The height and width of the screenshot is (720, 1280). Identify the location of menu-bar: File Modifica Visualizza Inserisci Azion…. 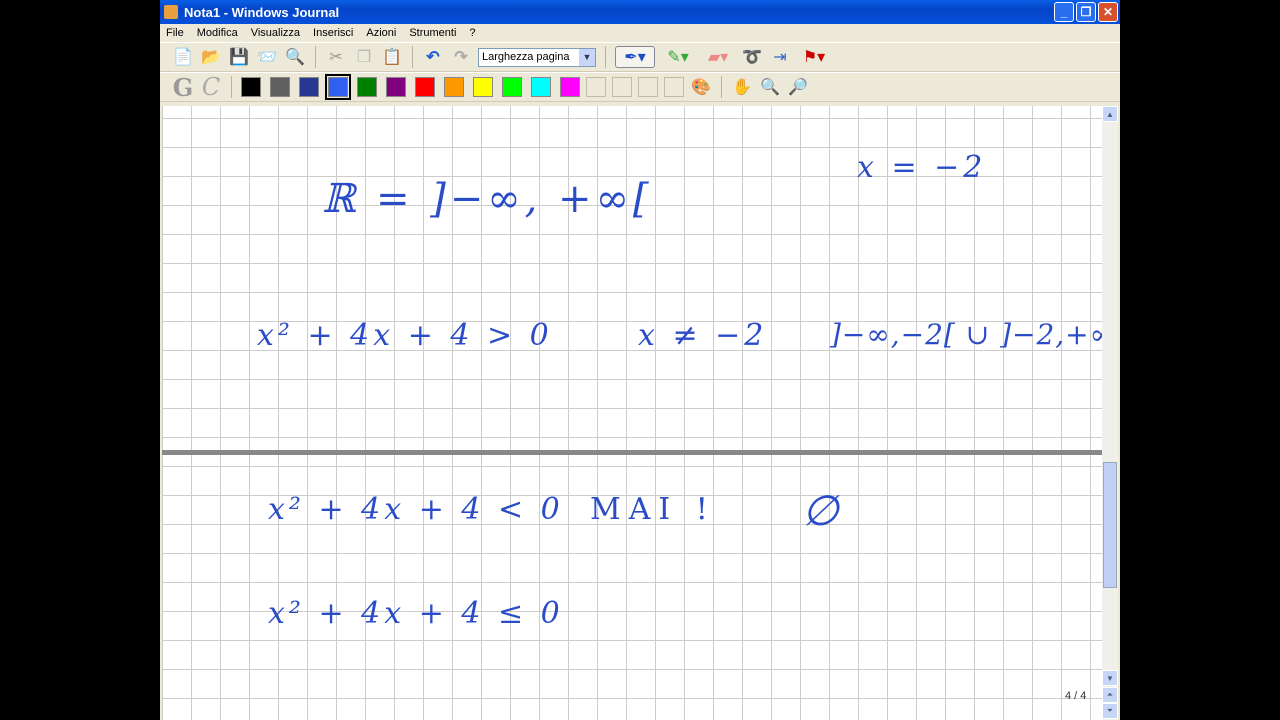
(640, 33).